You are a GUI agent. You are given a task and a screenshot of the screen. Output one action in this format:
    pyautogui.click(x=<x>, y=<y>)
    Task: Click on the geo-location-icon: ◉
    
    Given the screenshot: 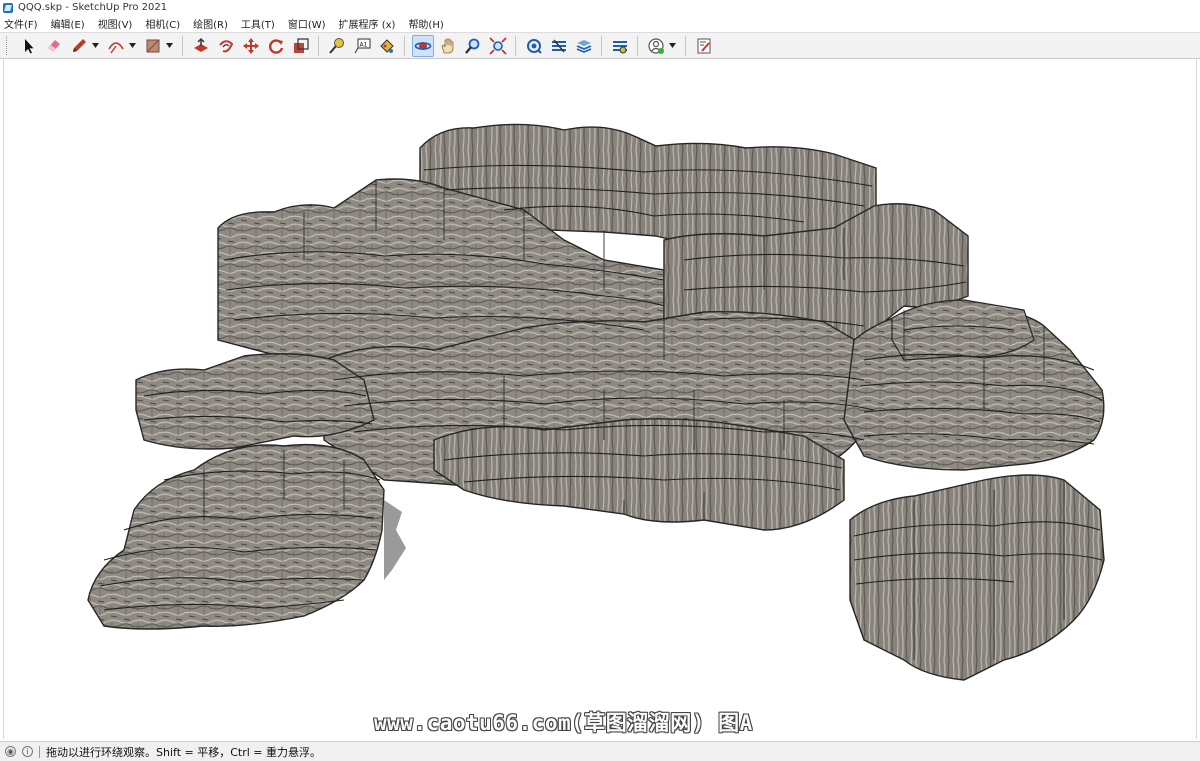 What is the action you would take?
    pyautogui.click(x=10, y=751)
    